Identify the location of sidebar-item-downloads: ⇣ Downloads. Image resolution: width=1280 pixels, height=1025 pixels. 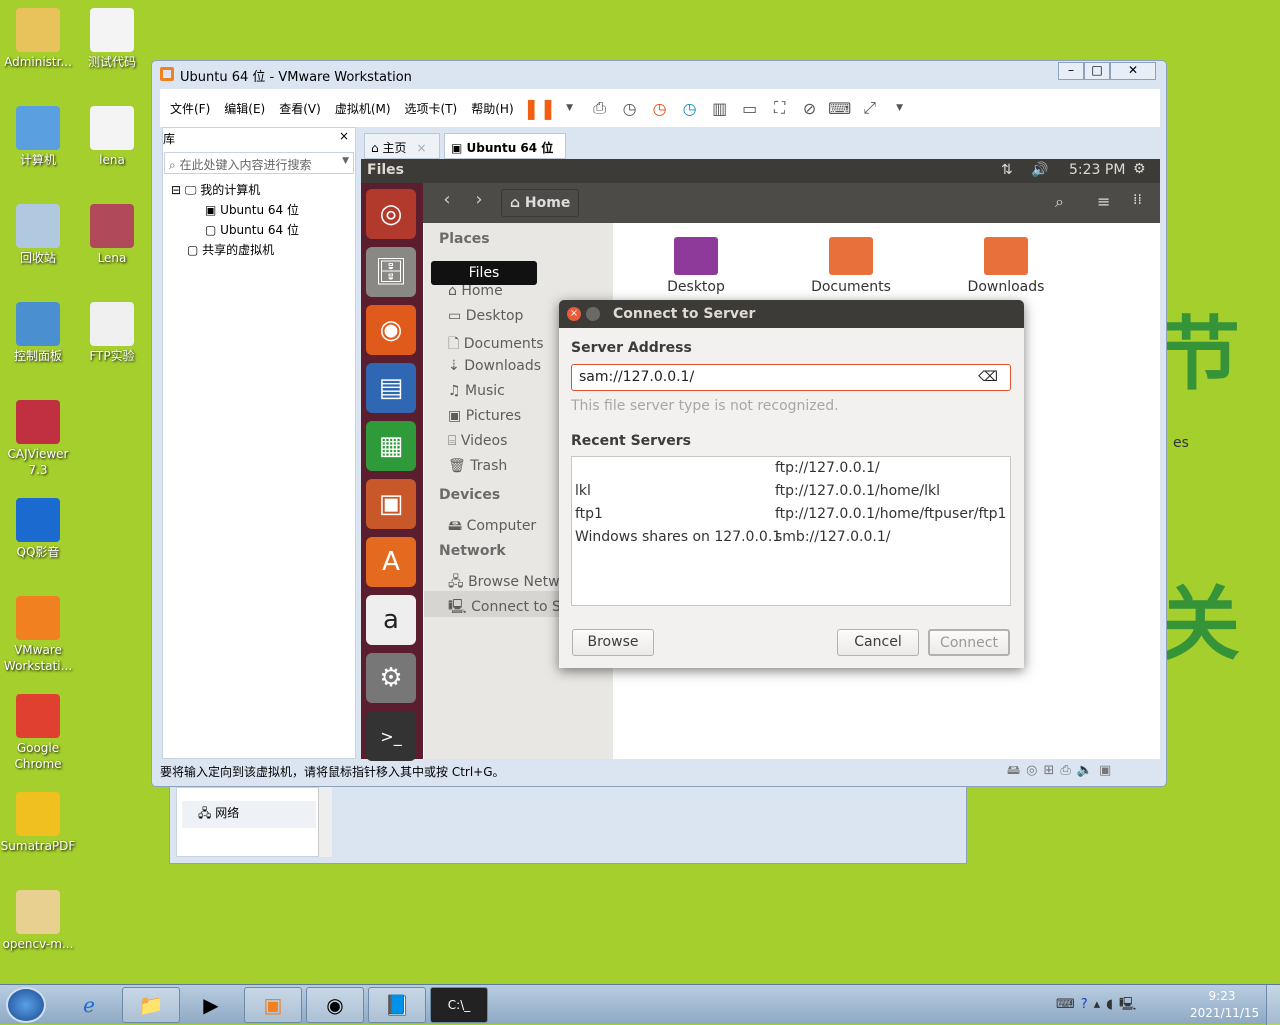
(494, 366).